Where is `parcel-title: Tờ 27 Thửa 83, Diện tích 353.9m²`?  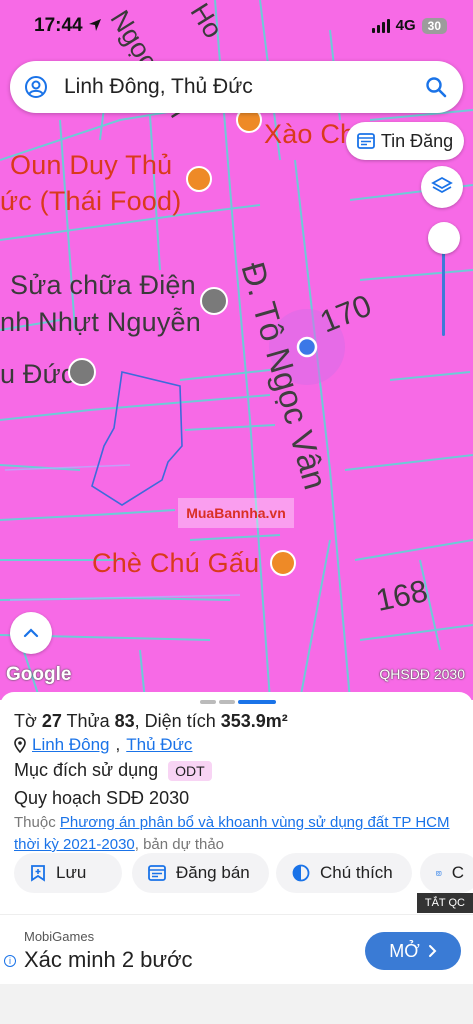 parcel-title: Tờ 27 Thửa 83, Diện tích 353.9m² is located at coordinates (151, 721).